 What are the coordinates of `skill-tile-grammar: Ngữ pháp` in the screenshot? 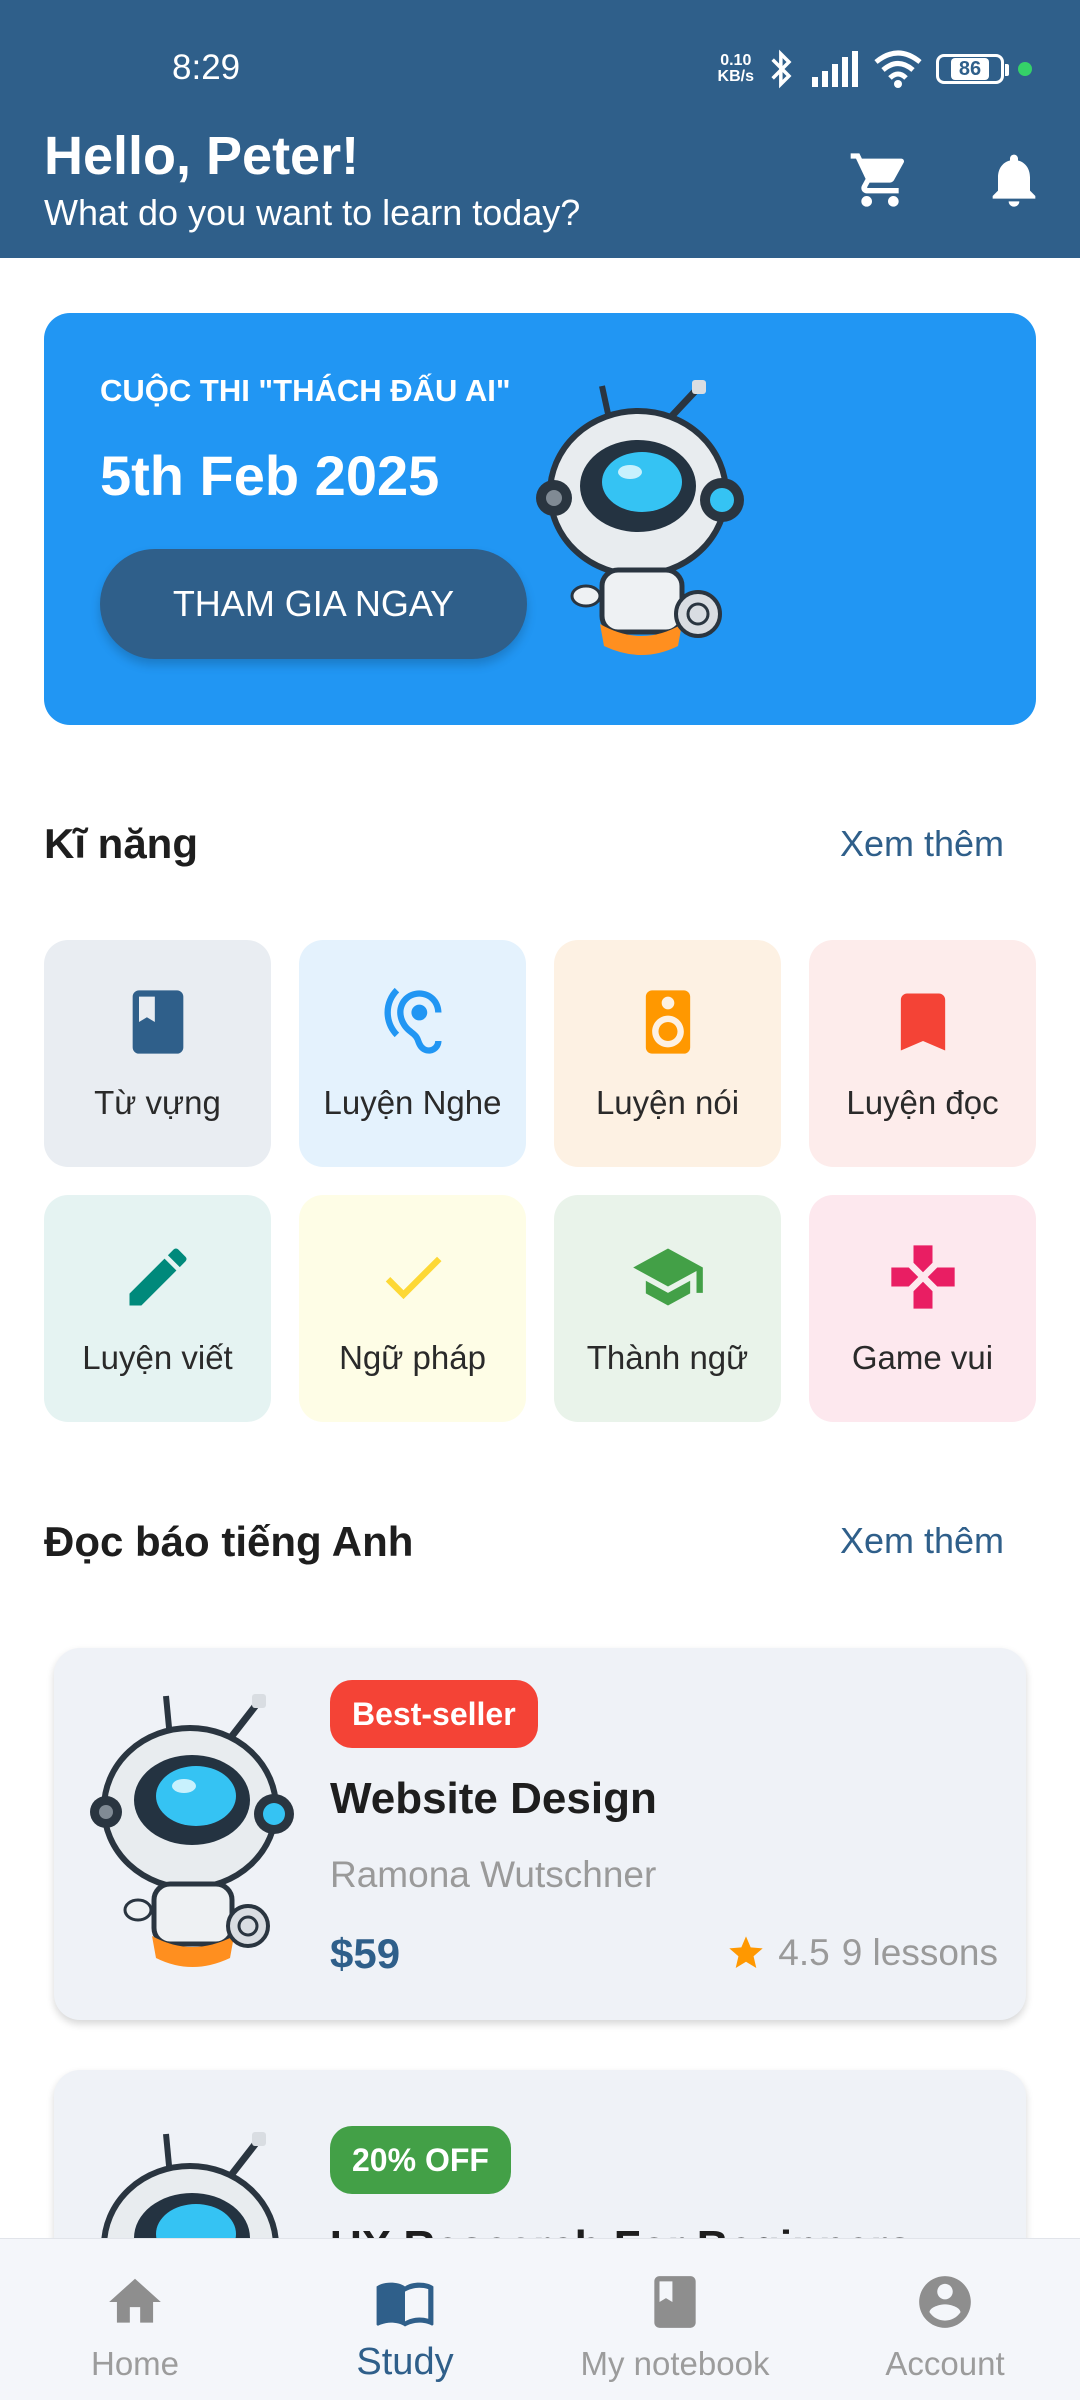 It's located at (412, 1308).